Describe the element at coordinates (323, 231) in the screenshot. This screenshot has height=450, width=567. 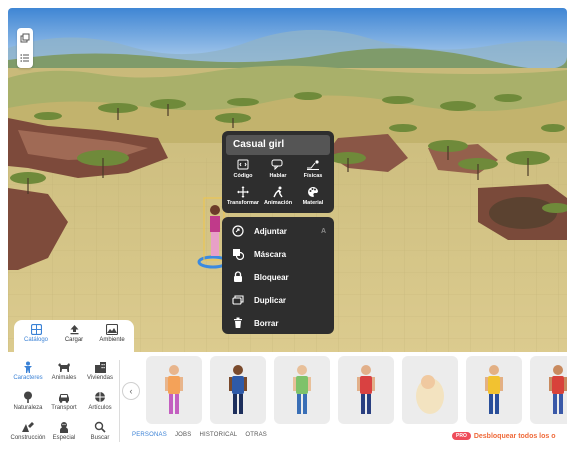
I see `attach-shortcut: A` at that location.